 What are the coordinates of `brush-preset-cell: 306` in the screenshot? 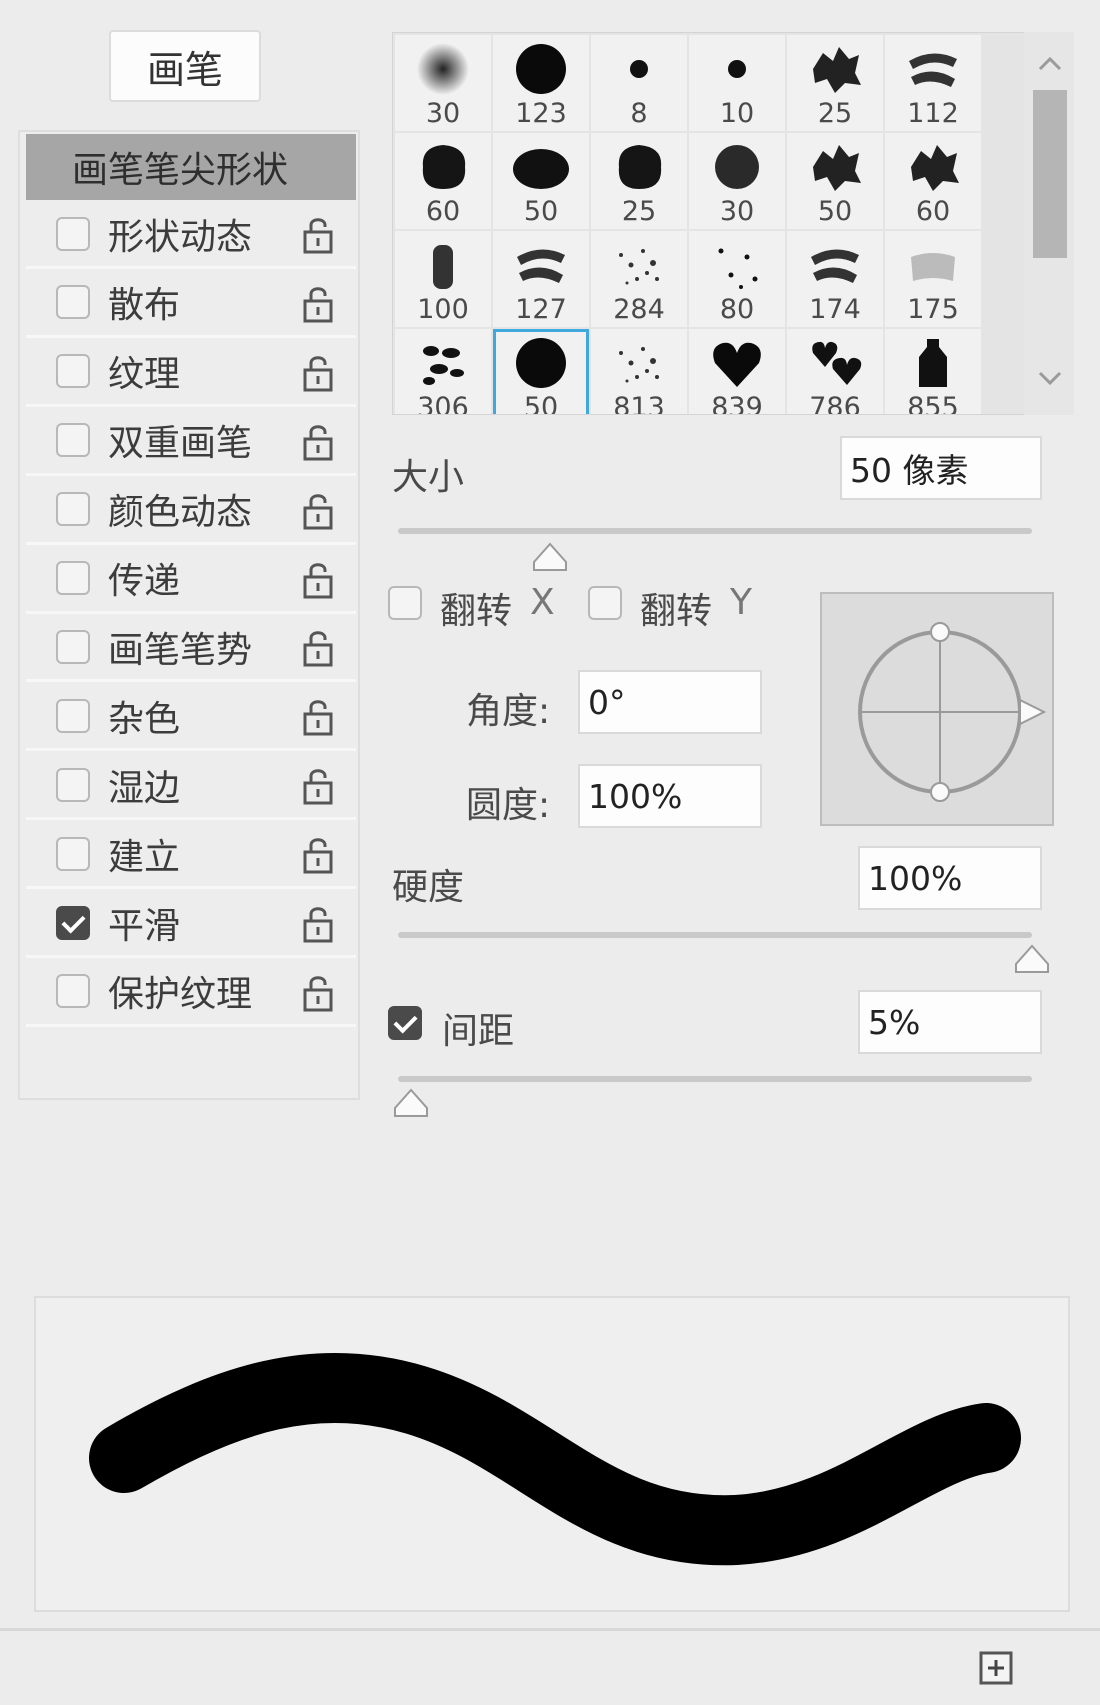 It's located at (443, 371).